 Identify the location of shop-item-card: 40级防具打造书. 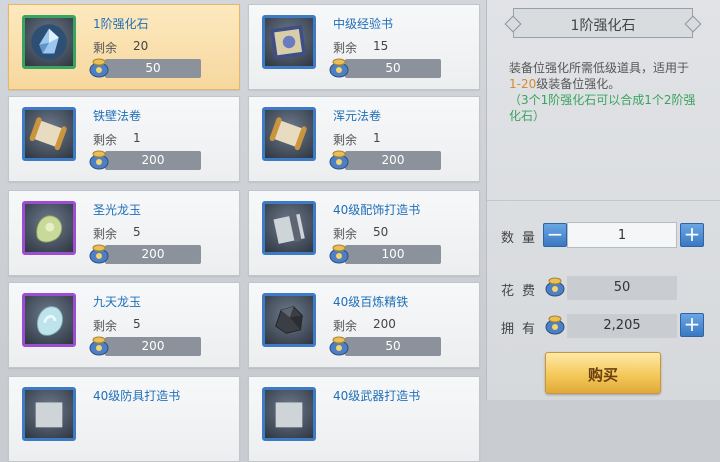
(124, 419).